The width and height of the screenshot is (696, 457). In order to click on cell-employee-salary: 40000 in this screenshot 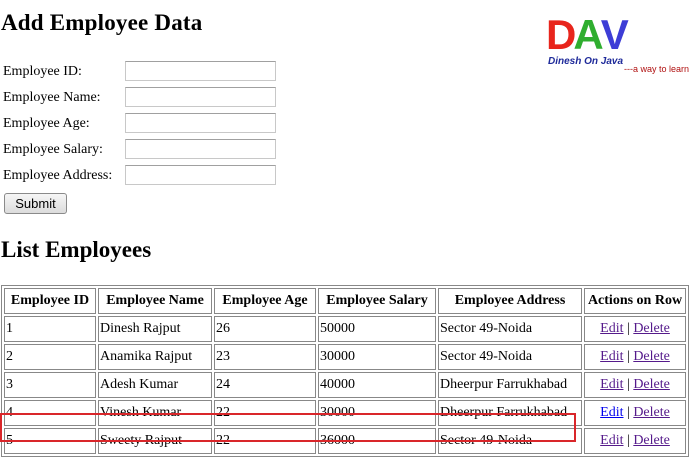, I will do `click(377, 385)`.